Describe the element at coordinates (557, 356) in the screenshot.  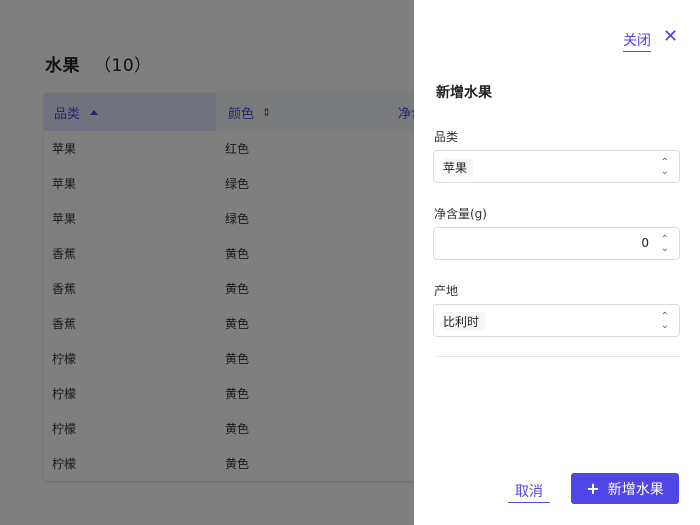
I see `divider` at that location.